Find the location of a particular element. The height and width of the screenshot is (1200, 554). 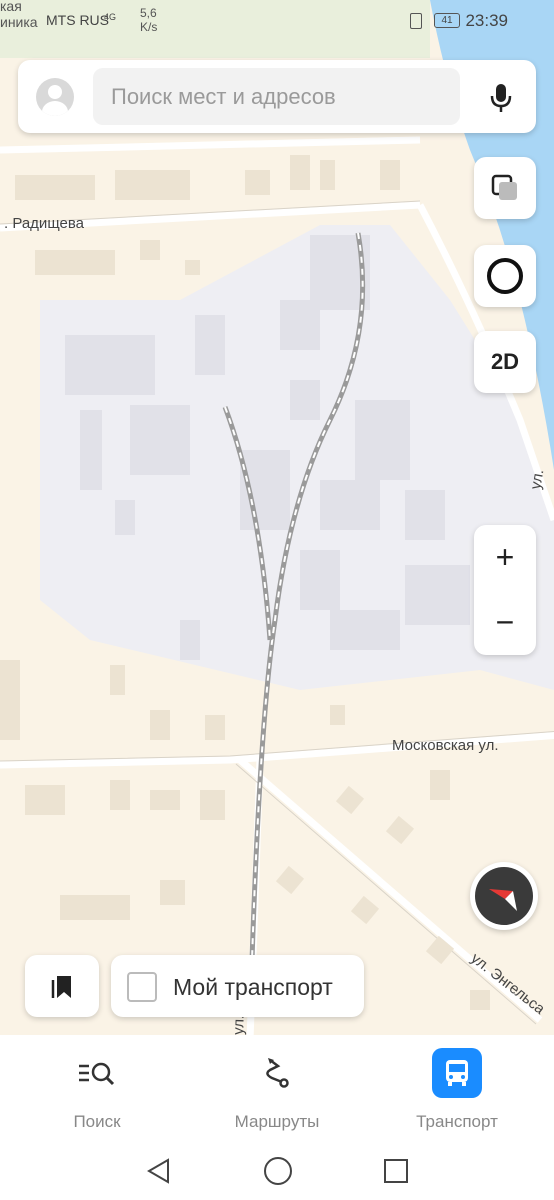

bus-icon is located at coordinates (457, 1073).